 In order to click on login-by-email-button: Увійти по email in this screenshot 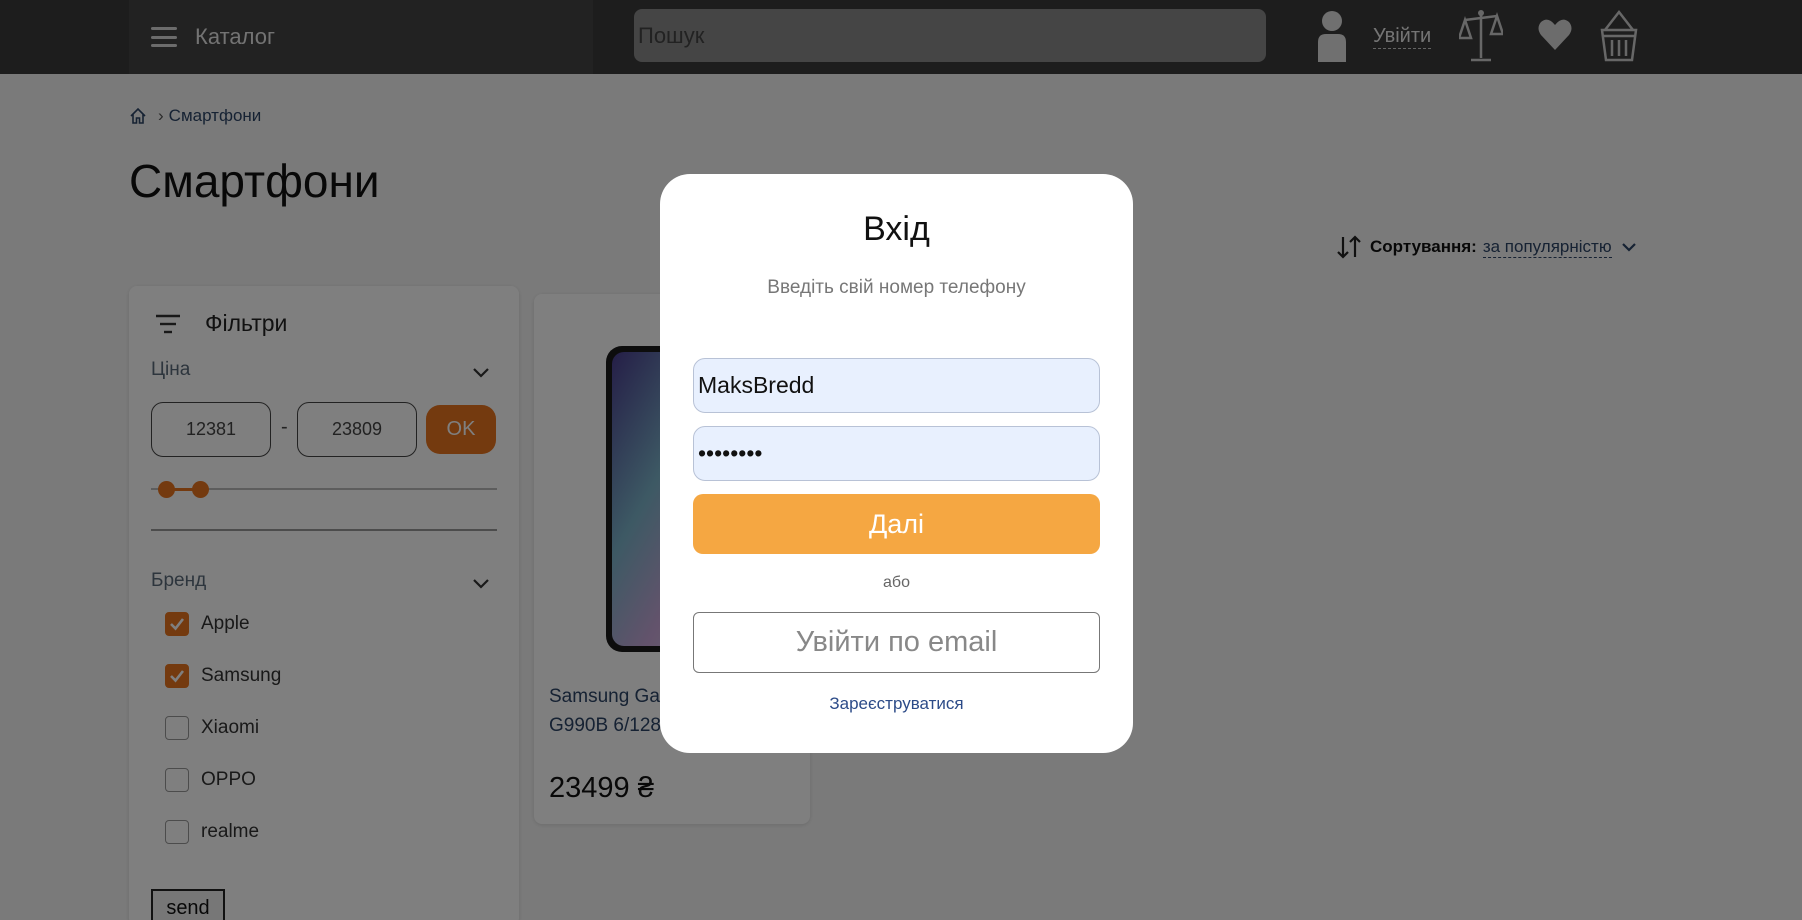, I will do `click(896, 642)`.